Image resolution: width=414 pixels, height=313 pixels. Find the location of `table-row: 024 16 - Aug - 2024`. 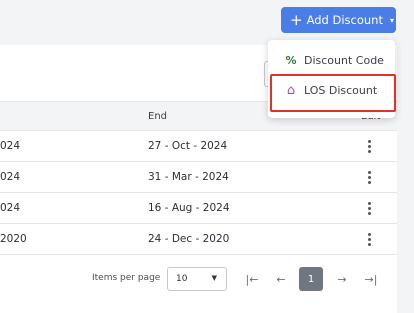

table-row: 024 16 - Aug - 2024 is located at coordinates (198, 208).